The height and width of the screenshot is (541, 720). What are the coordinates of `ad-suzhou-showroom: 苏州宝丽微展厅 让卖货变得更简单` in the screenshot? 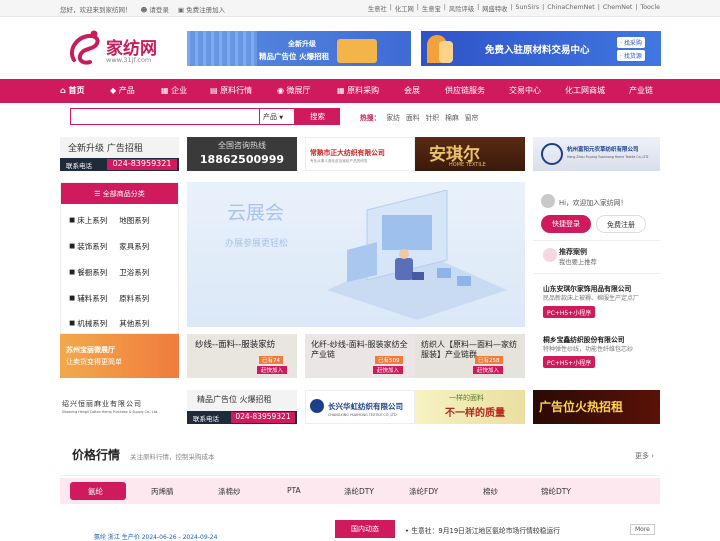 It's located at (119, 356).